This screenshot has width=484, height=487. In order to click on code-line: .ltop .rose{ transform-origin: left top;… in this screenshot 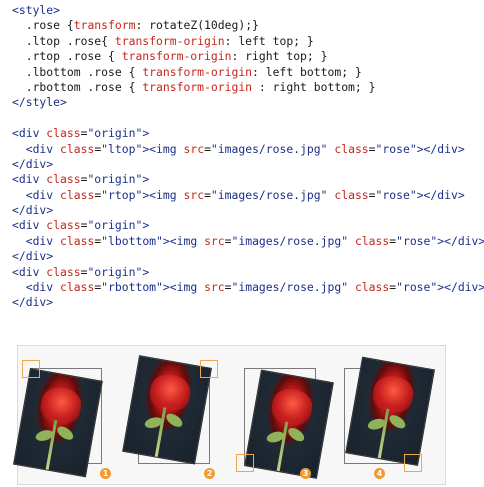, I will do `click(248, 41)`.